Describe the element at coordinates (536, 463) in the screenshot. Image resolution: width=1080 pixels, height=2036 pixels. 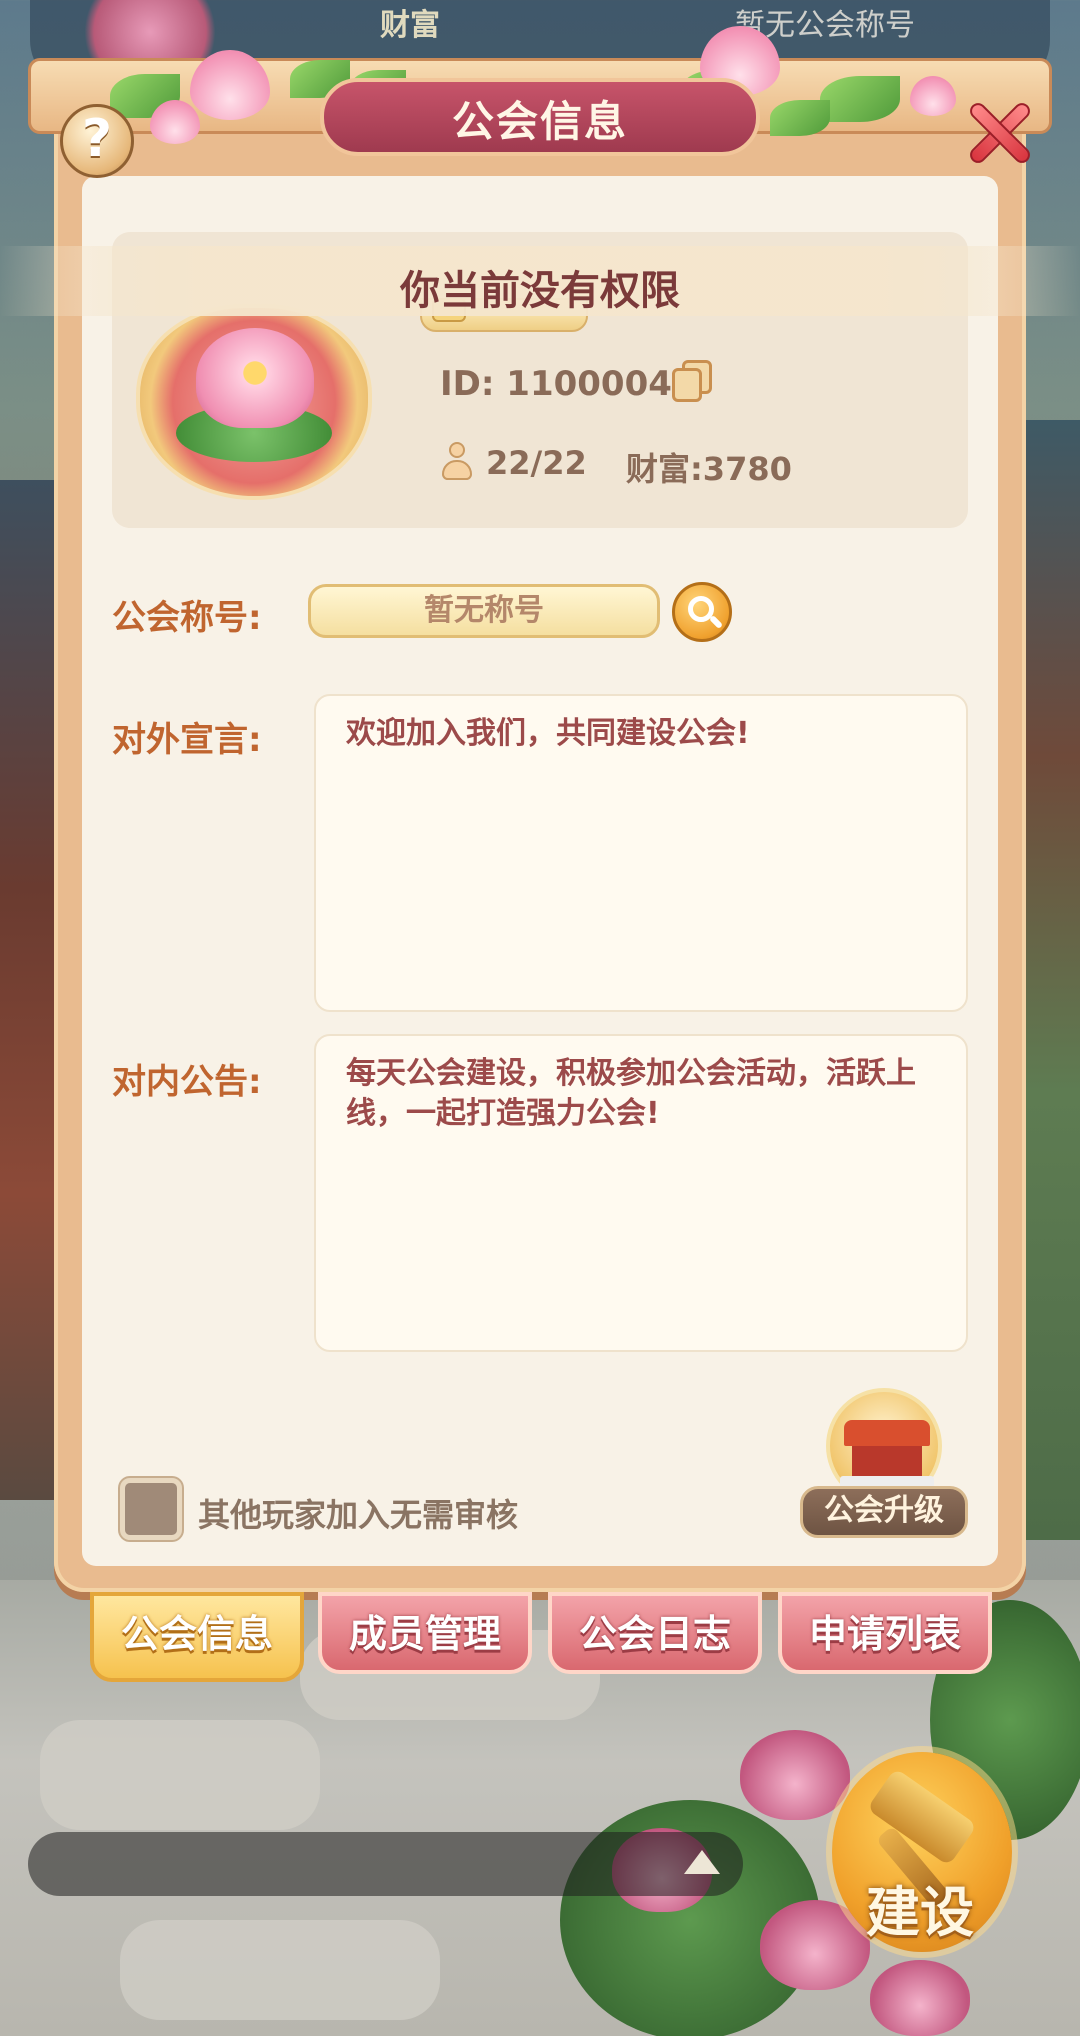
I see `member-count: 22/22` at that location.